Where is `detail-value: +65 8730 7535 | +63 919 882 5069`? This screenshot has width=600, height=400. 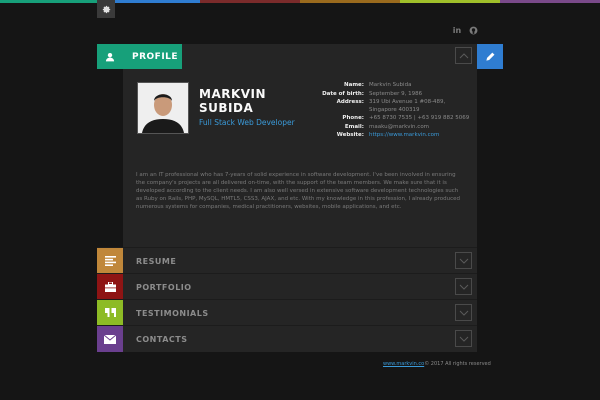
detail-value: +65 8730 7535 | +63 919 882 5069 is located at coordinates (419, 118).